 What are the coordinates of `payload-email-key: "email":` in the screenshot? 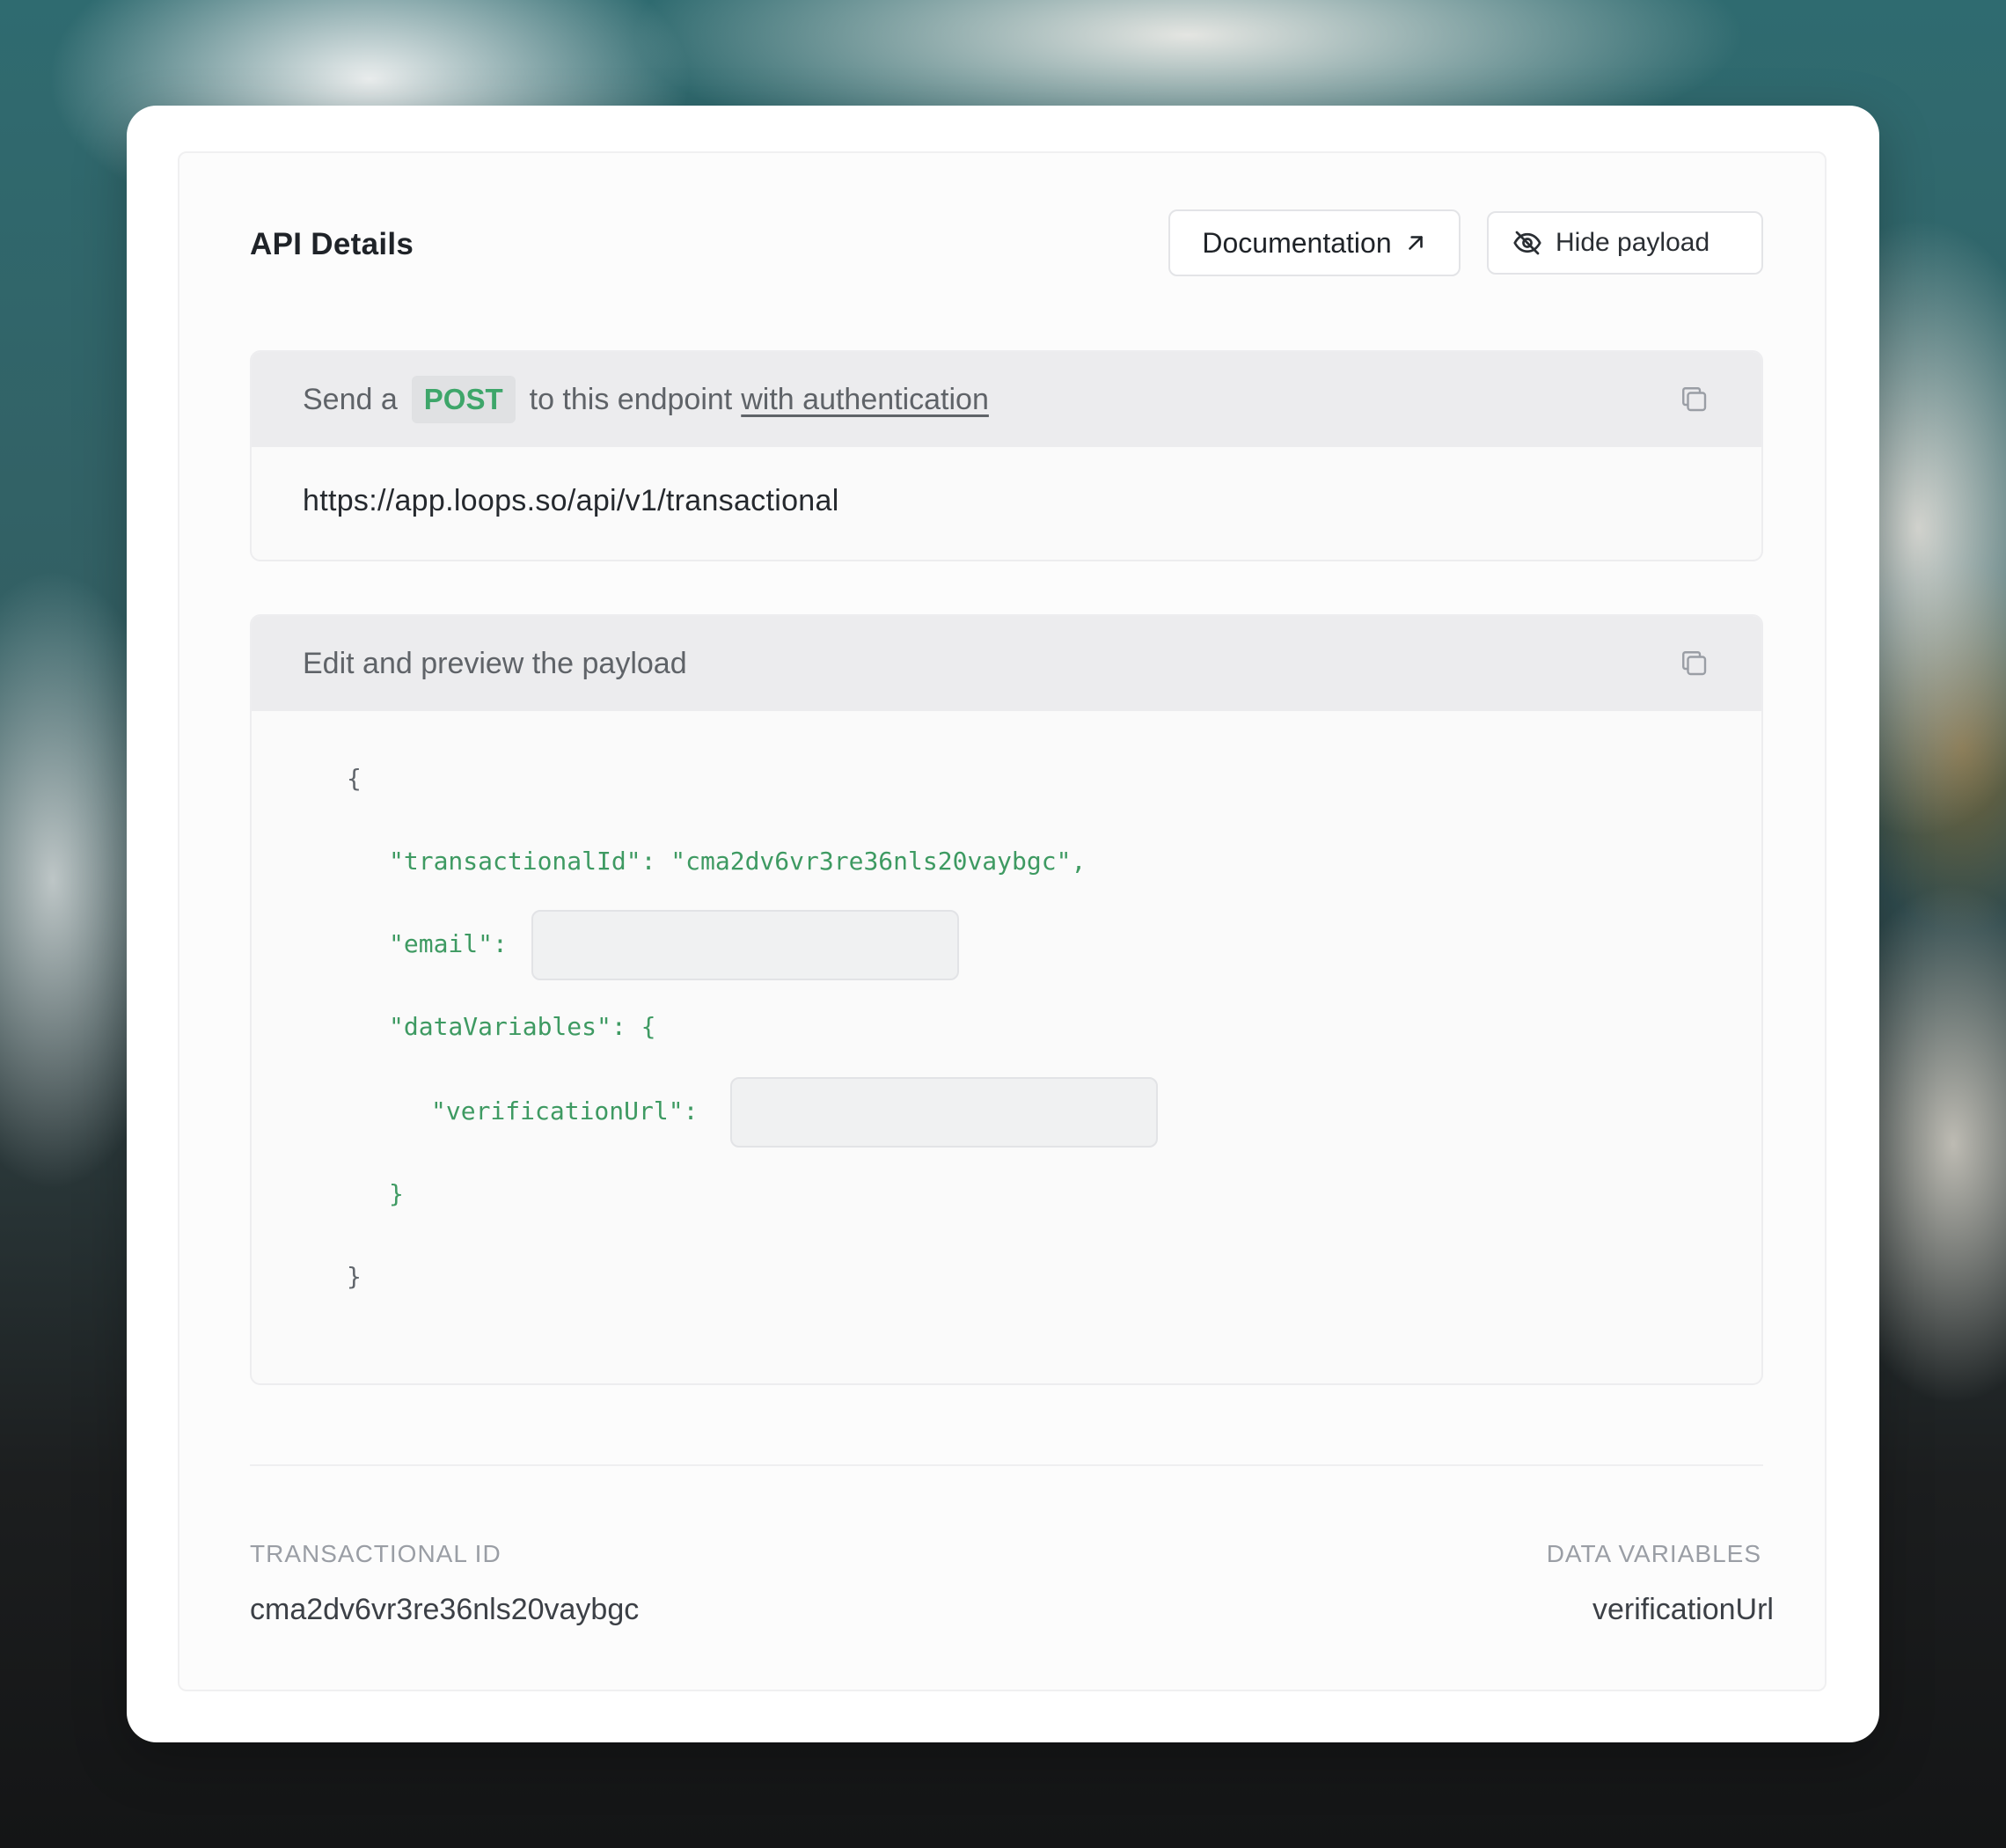 It's located at (448, 944).